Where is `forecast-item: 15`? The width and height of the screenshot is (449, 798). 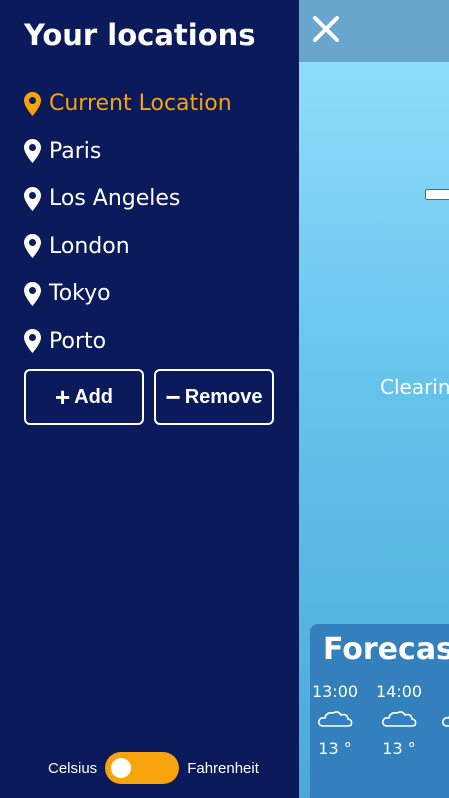 forecast-item: 15 is located at coordinates (441, 710).